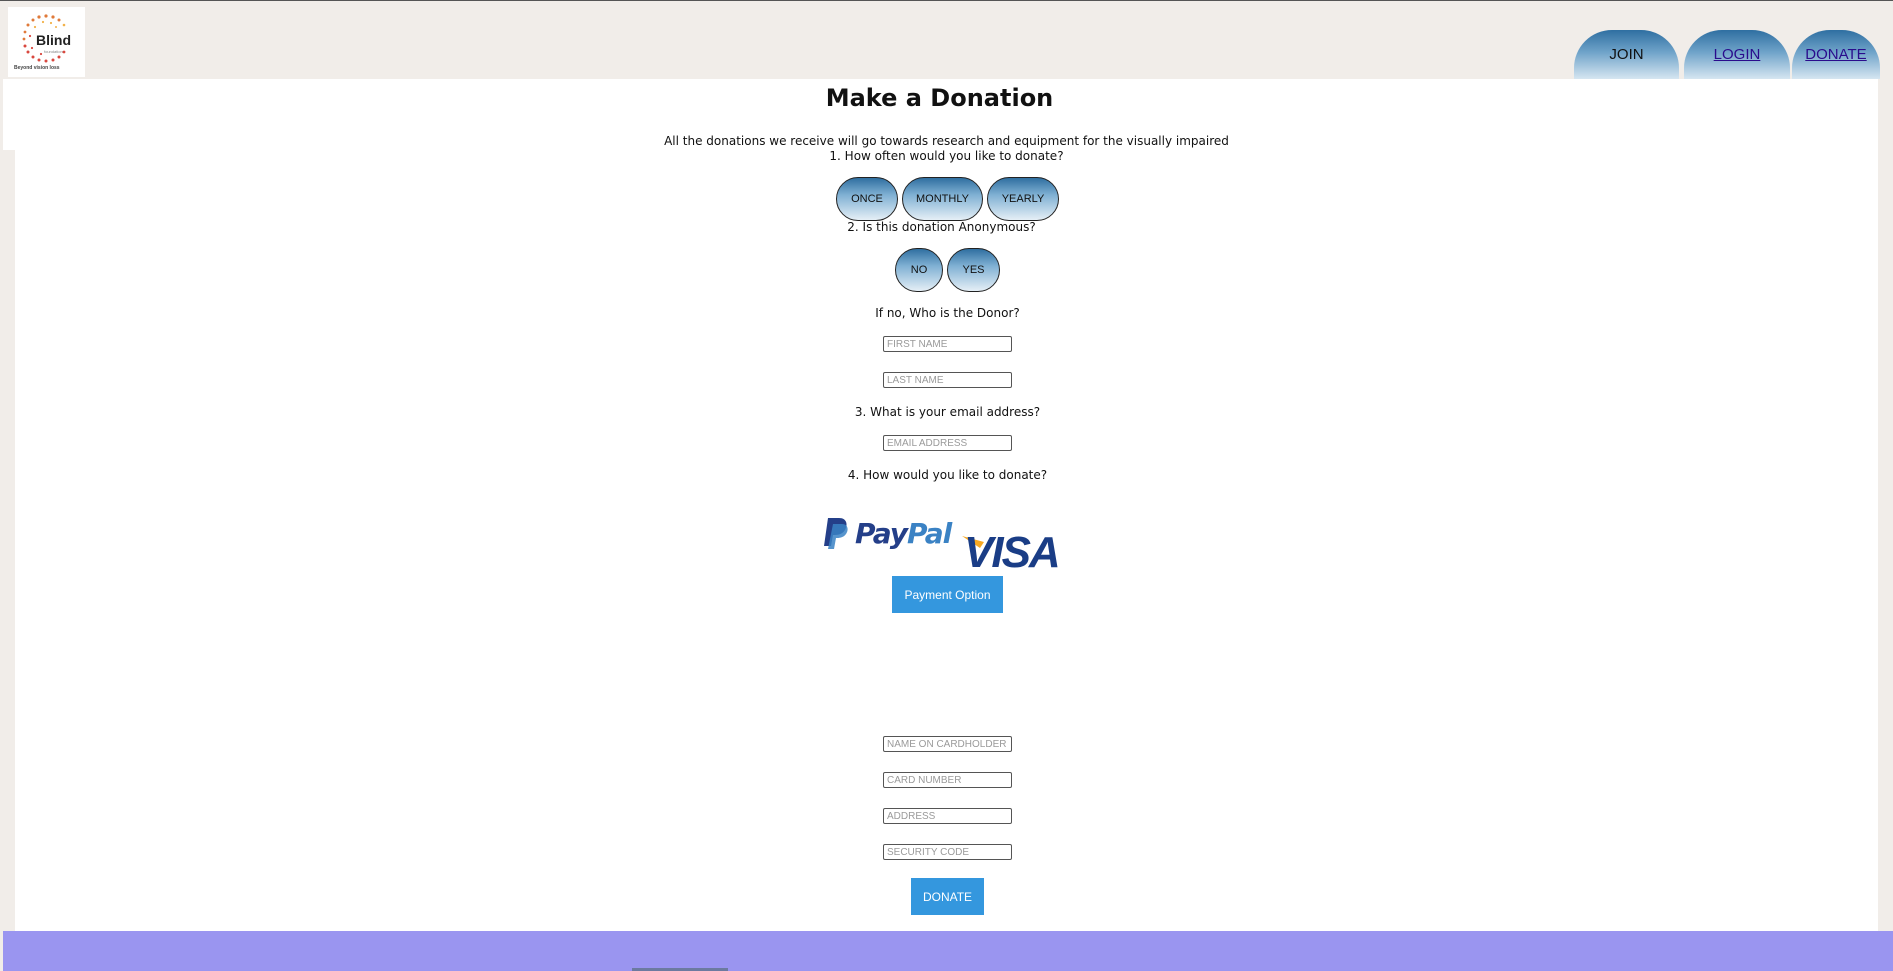  I want to click on last-name-field, so click(947, 380).